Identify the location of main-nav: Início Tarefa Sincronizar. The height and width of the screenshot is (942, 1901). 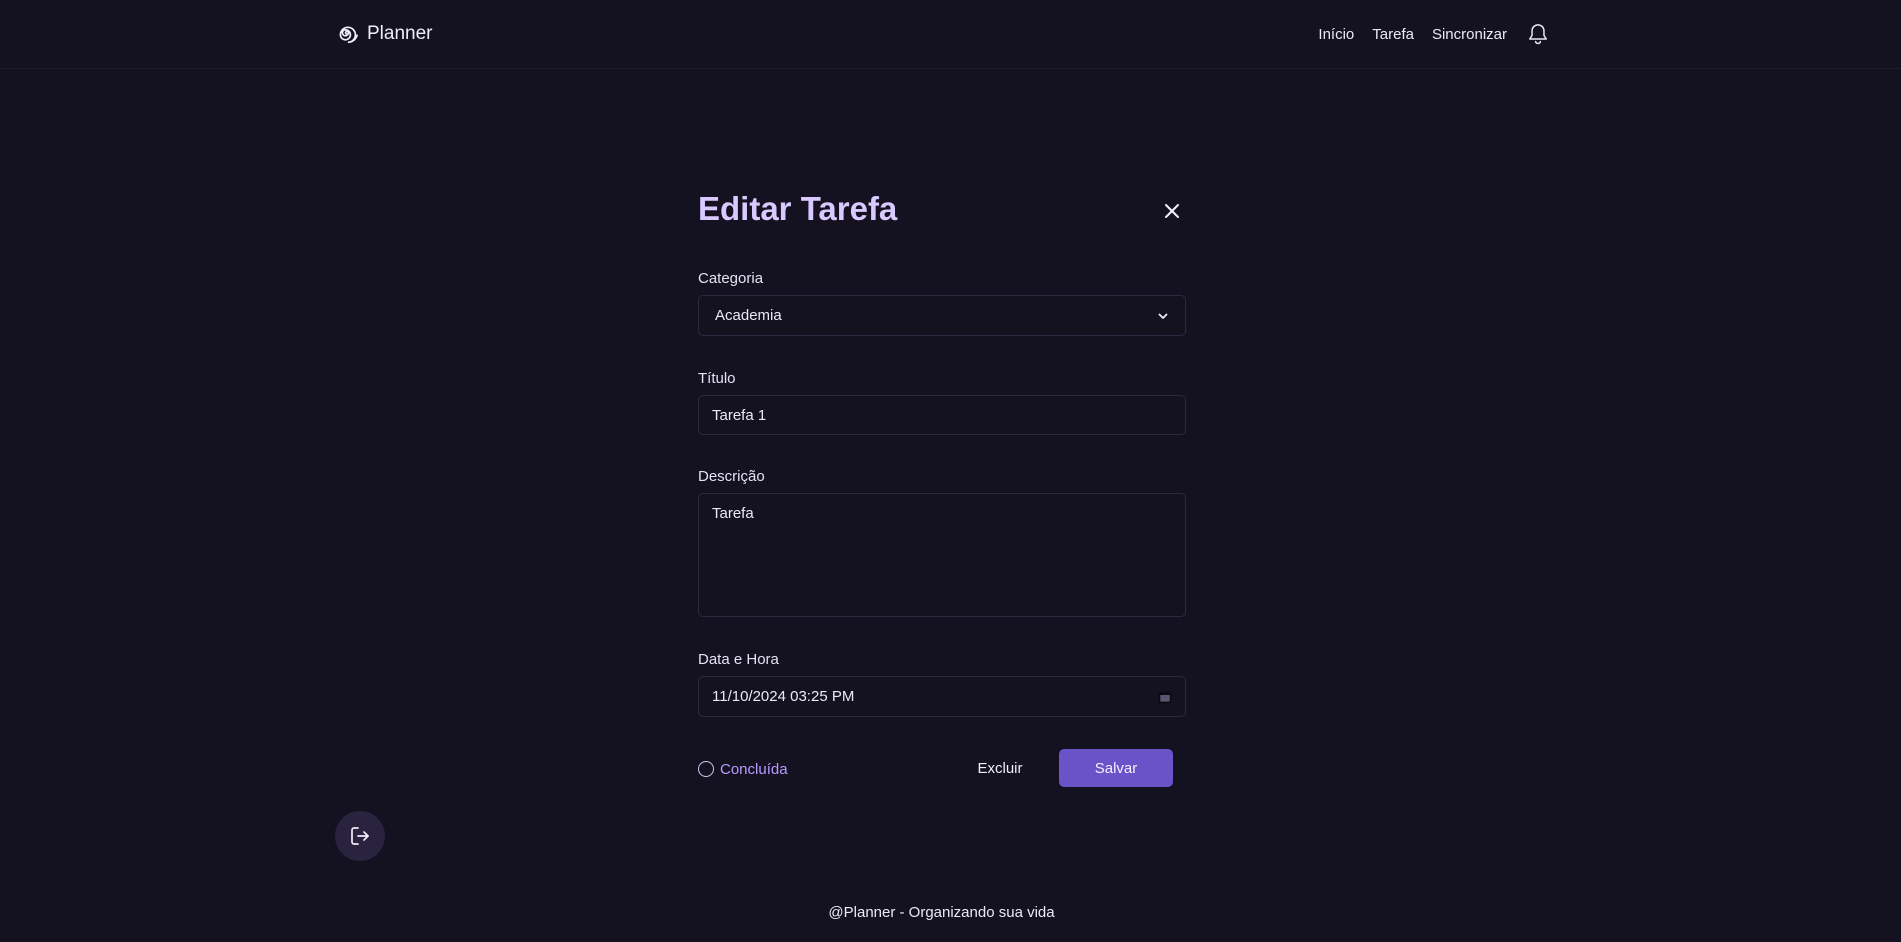
(1433, 34).